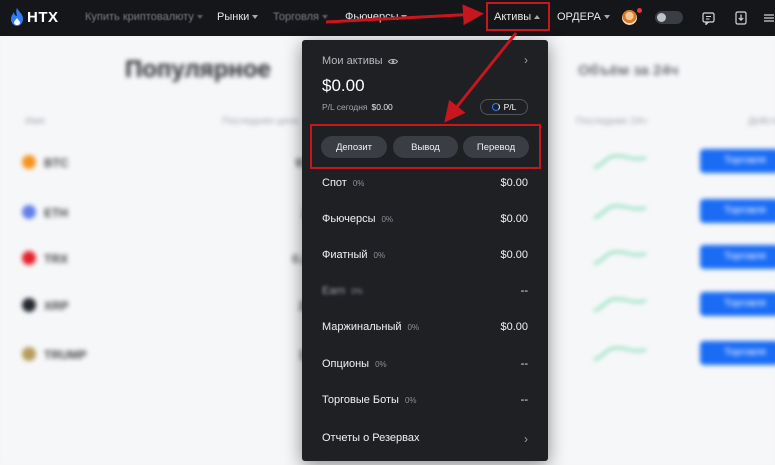  I want to click on nav-markets: Рынки, so click(238, 17).